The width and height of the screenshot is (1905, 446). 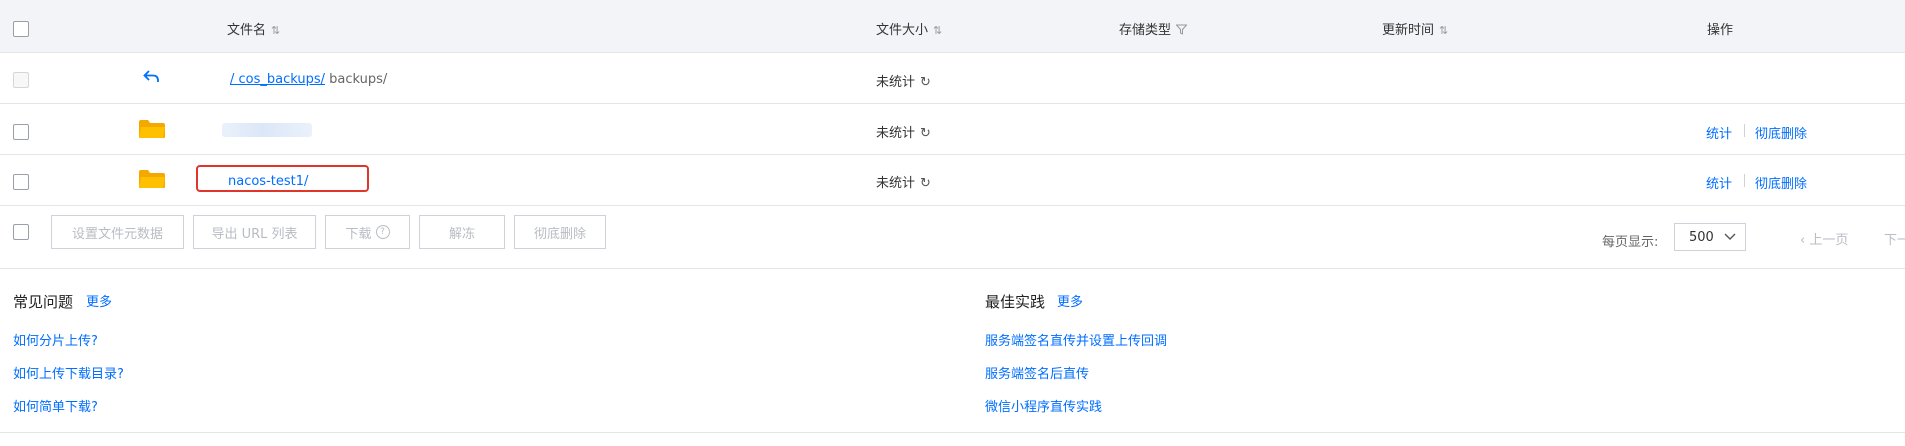 What do you see at coordinates (117, 232) in the screenshot?
I see `set-metadata-button: 设置文件元数据` at bounding box center [117, 232].